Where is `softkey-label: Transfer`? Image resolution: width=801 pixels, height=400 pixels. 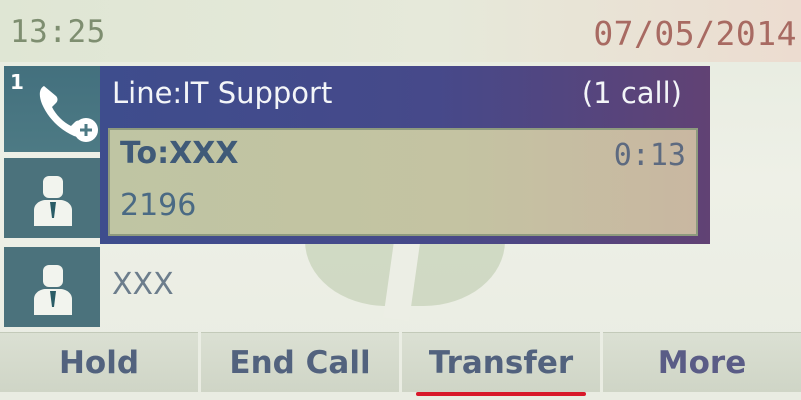 softkey-label: Transfer is located at coordinates (501, 362).